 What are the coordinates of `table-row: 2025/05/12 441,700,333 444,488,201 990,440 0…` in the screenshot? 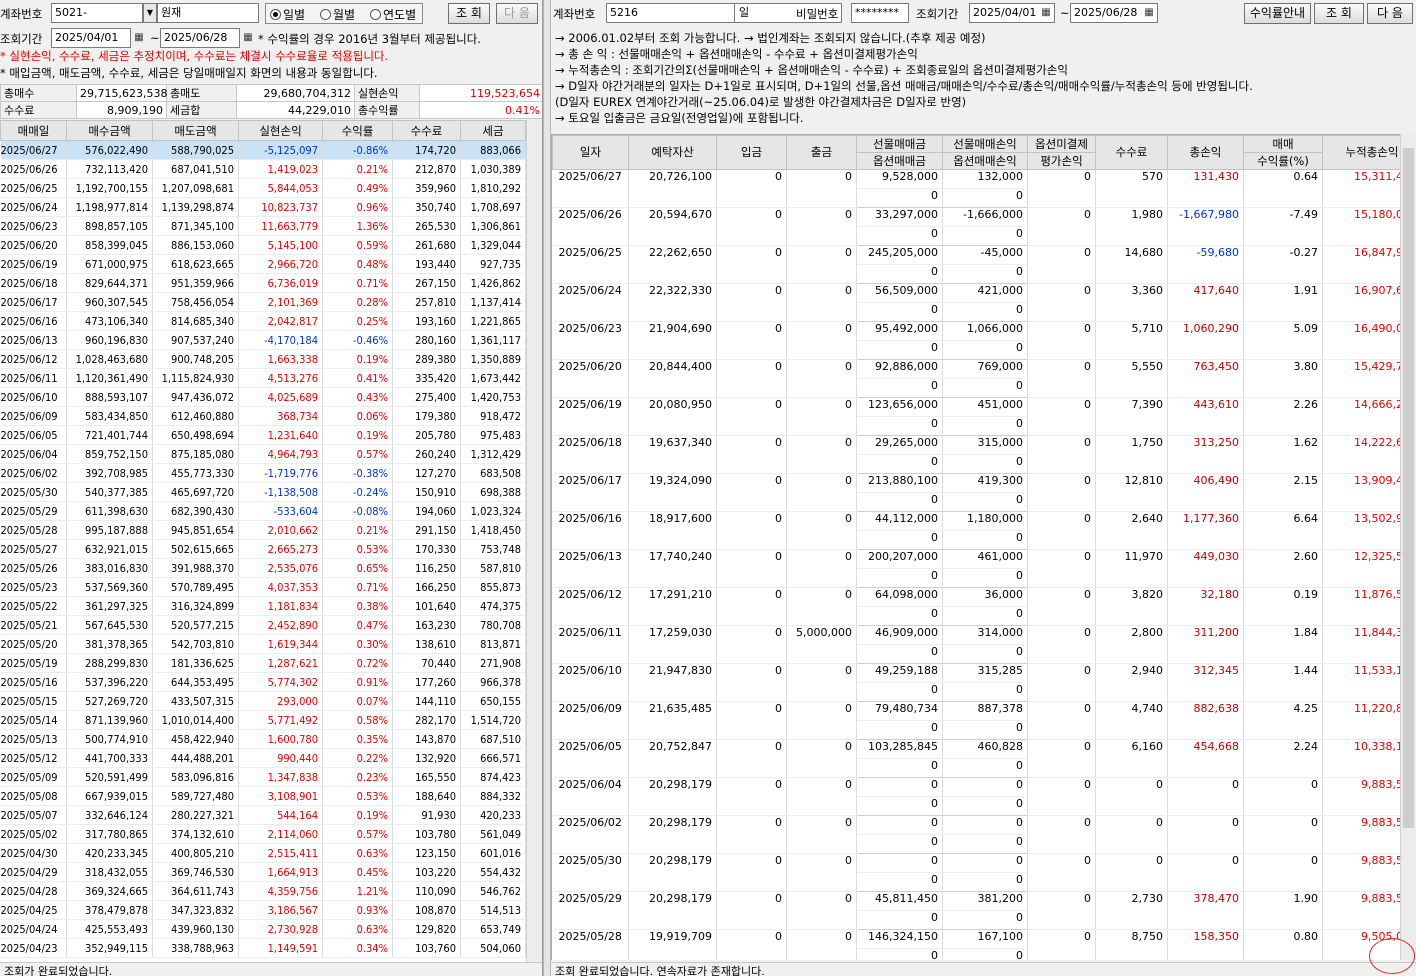 It's located at (263, 758).